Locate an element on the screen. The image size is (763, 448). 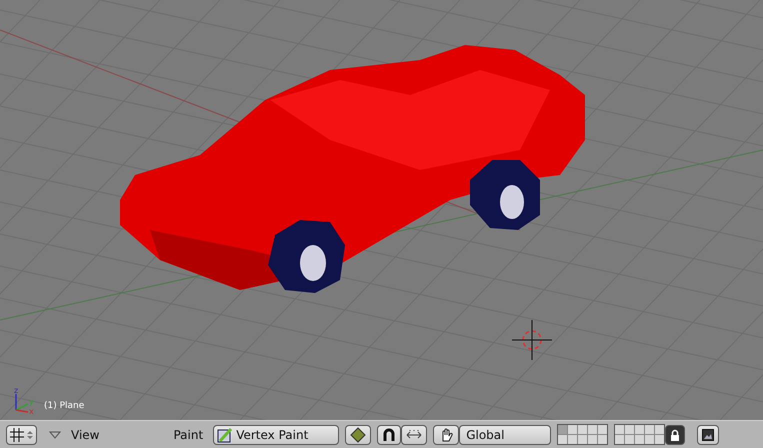
grid-icon is located at coordinates (17, 435).